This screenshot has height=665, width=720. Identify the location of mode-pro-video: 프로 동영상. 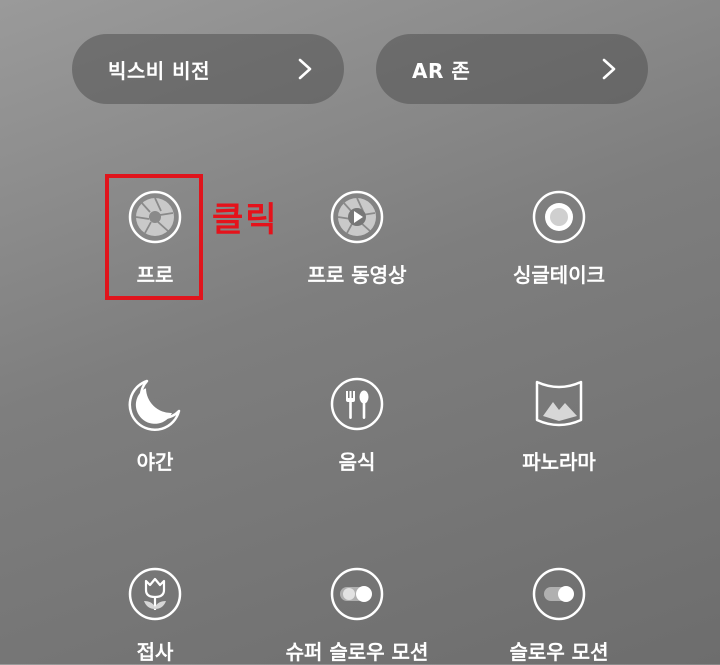
(357, 238).